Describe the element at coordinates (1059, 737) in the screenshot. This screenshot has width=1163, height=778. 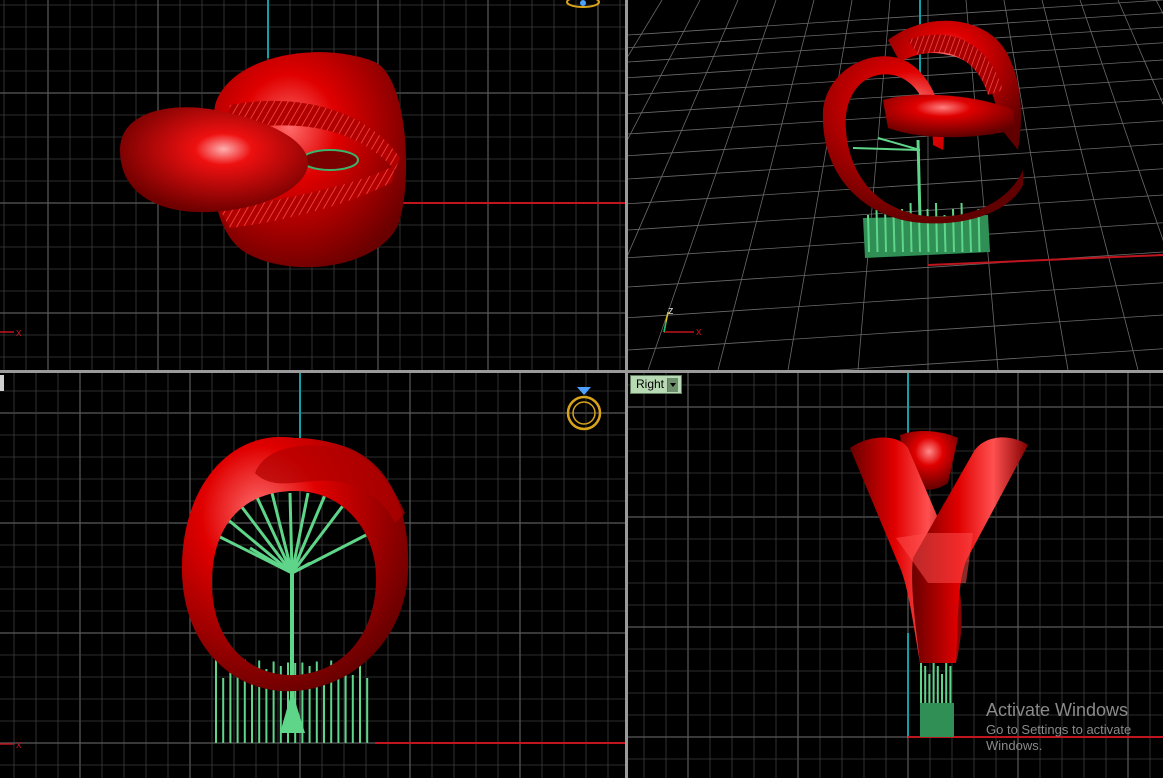
I see `watermark-subtitle: Go to Settings to activate Windows.` at that location.